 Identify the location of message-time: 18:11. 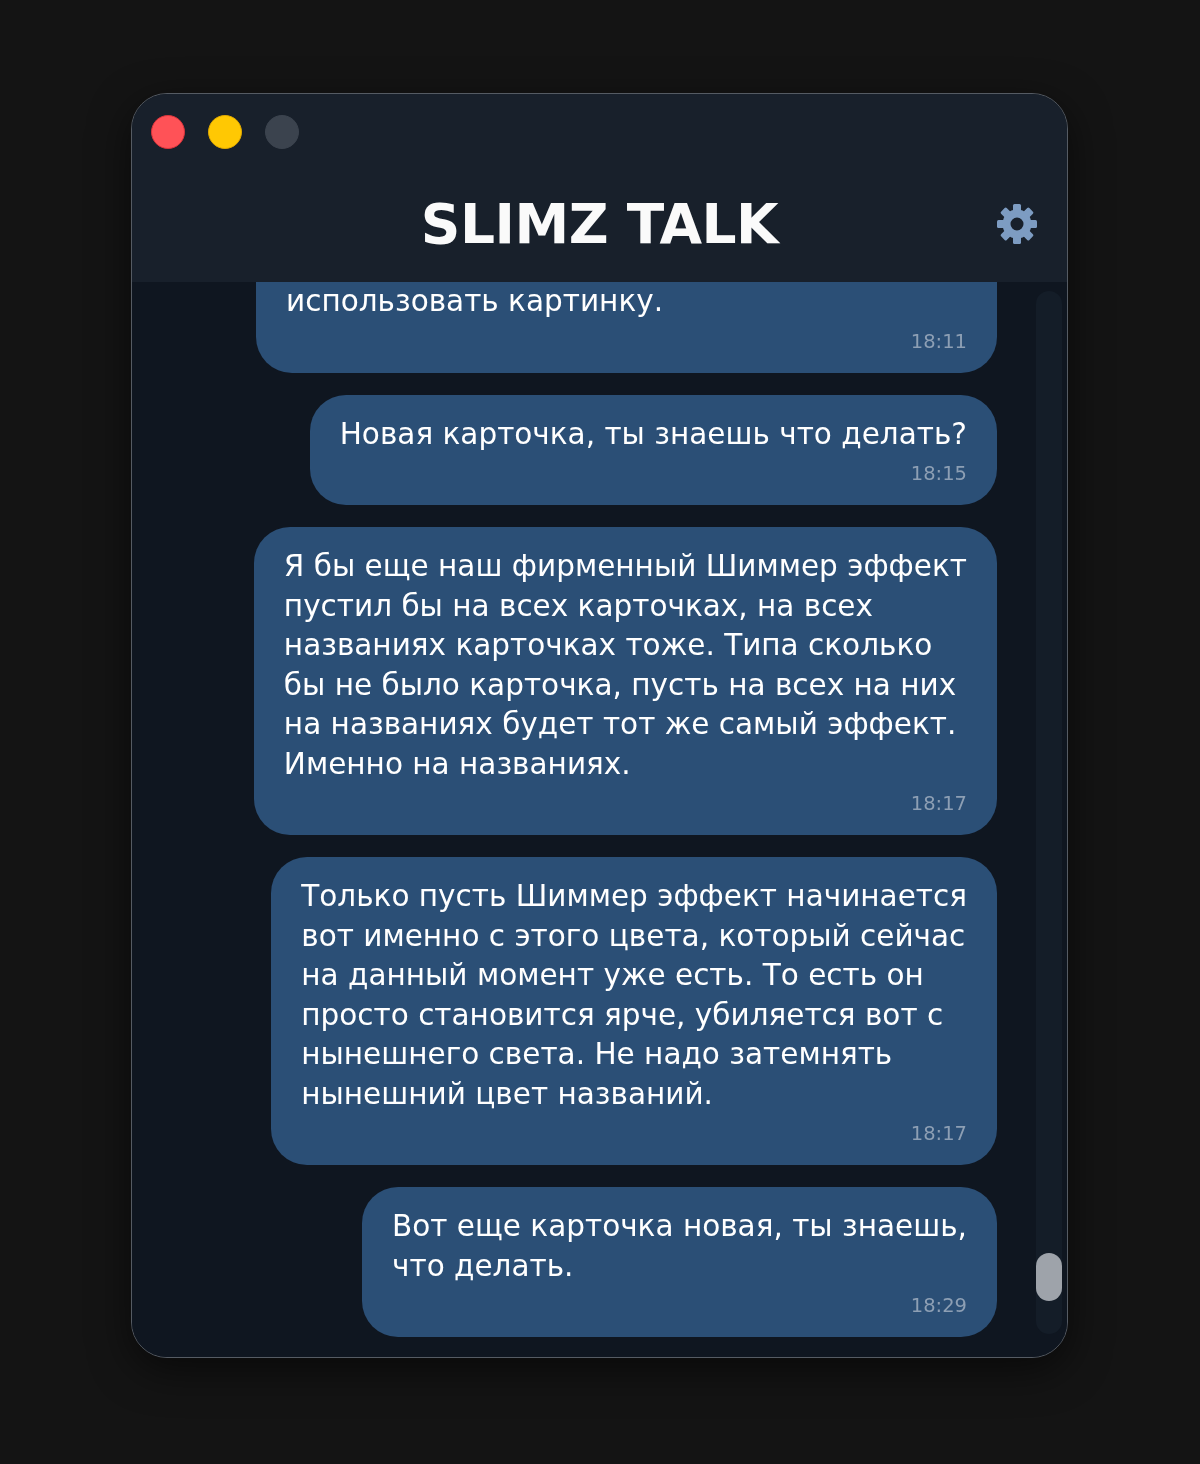
(938, 341).